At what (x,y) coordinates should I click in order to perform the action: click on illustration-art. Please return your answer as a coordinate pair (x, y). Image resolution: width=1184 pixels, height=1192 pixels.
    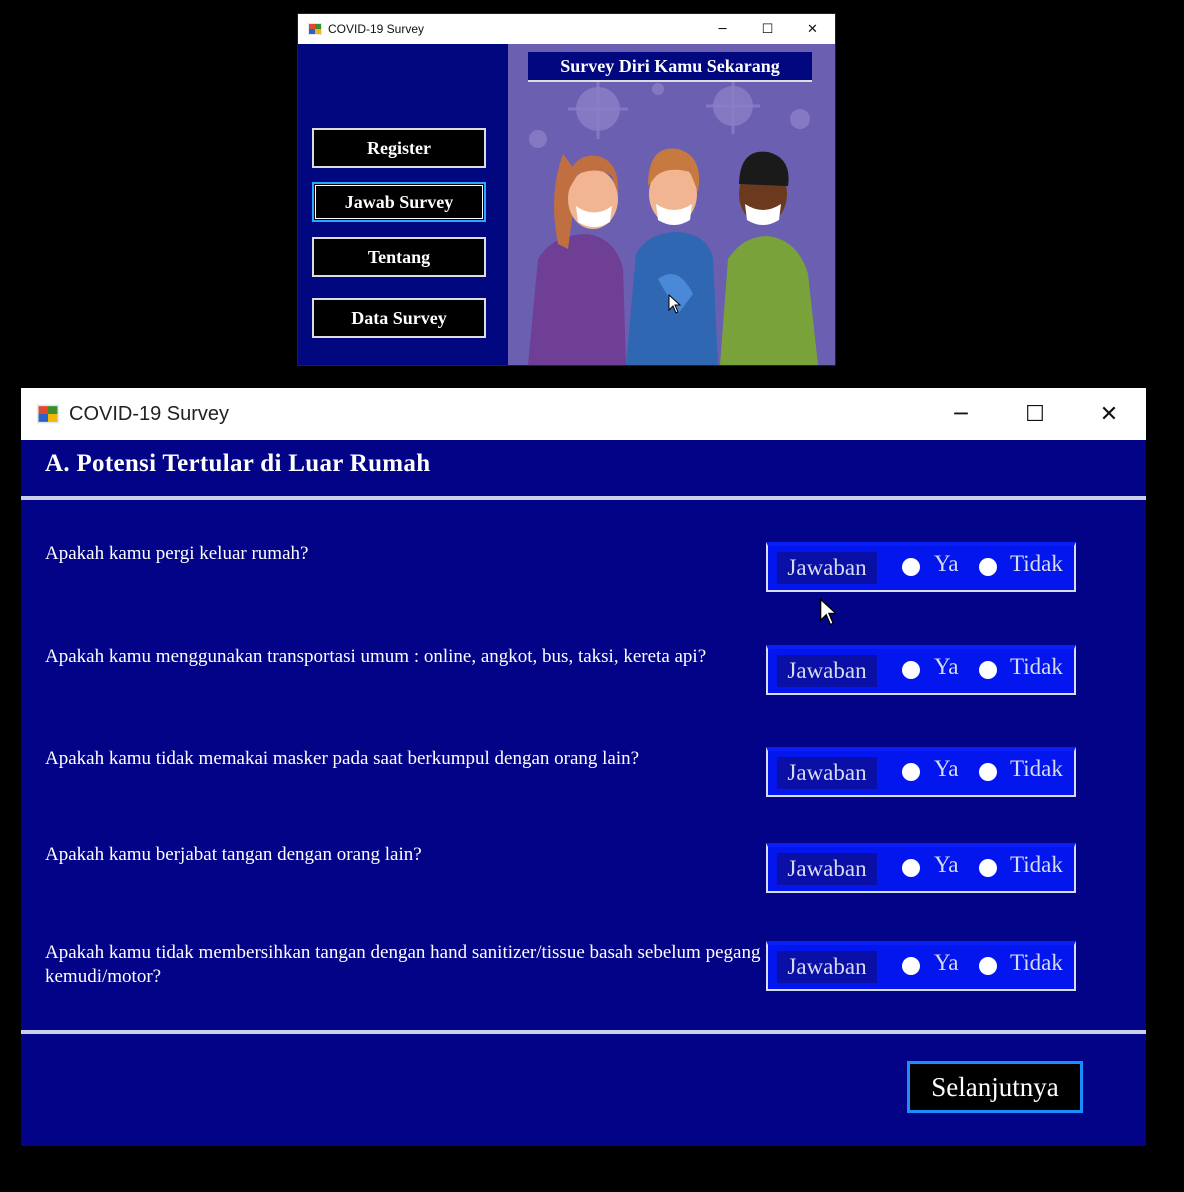
    Looking at the image, I should click on (673, 222).